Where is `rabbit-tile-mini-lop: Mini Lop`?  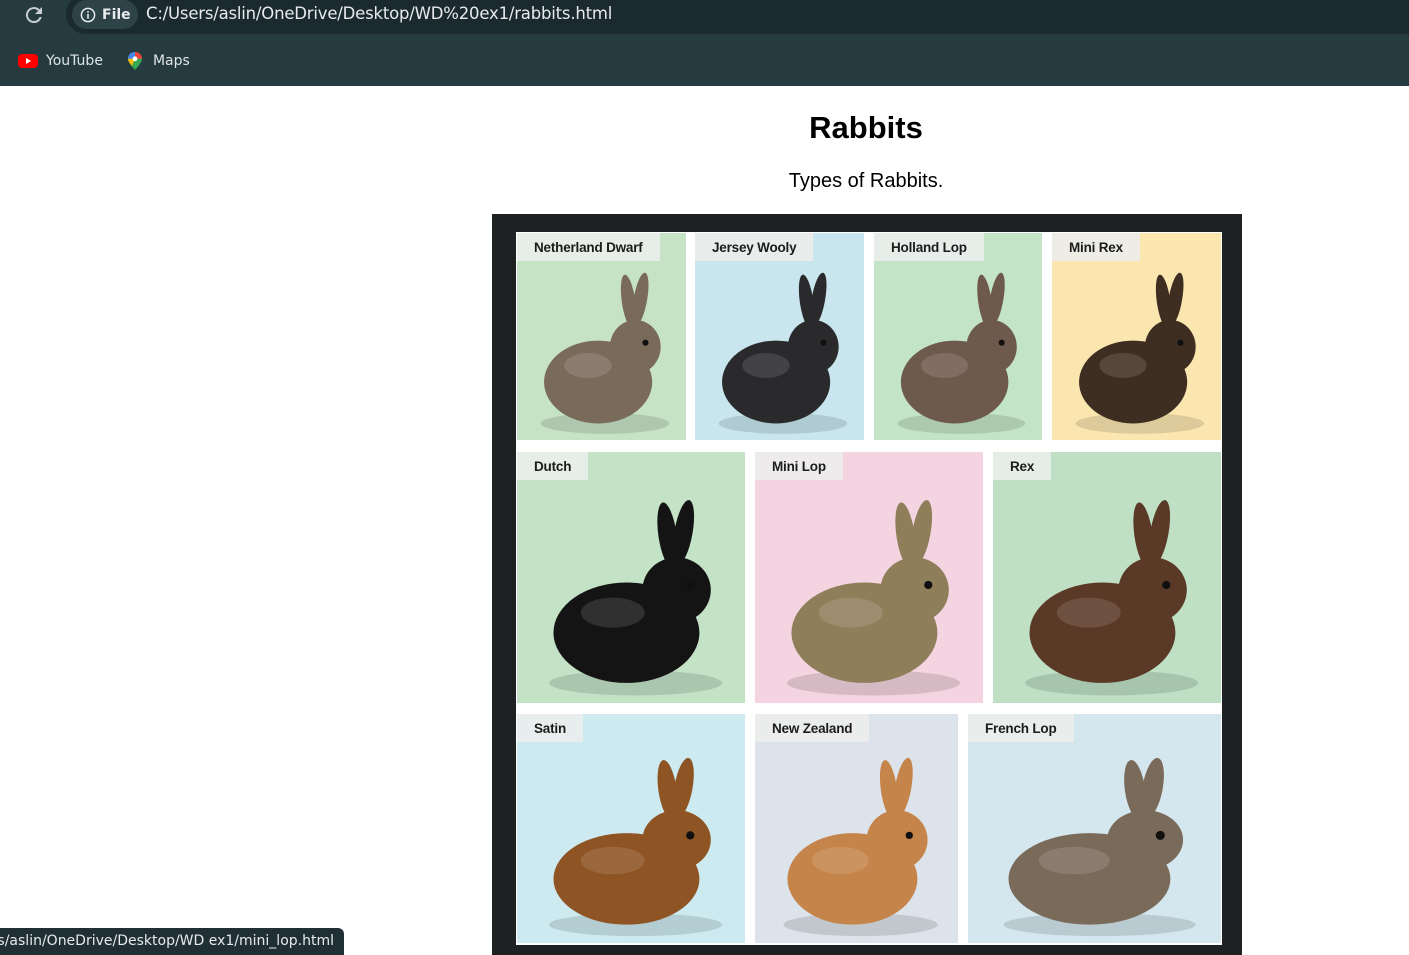
rabbit-tile-mini-lop: Mini Lop is located at coordinates (869, 577).